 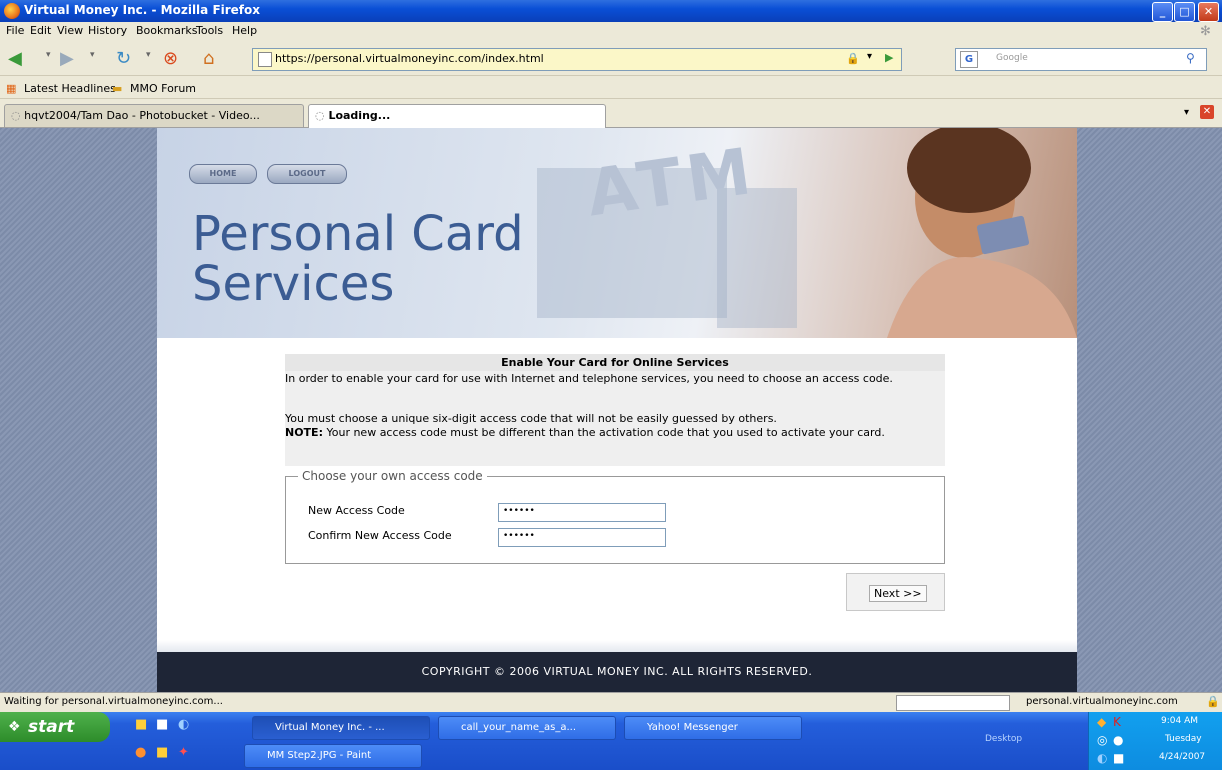 What do you see at coordinates (307, 174) in the screenshot?
I see `logout-button: LOGOUT` at bounding box center [307, 174].